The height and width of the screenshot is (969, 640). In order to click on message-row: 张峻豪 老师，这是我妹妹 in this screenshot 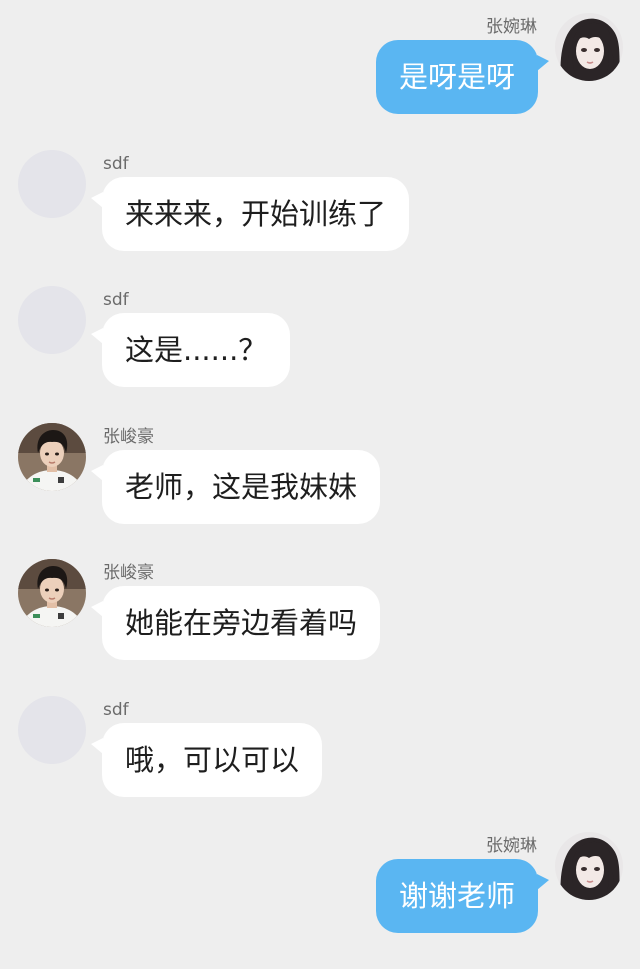, I will do `click(320, 491)`.